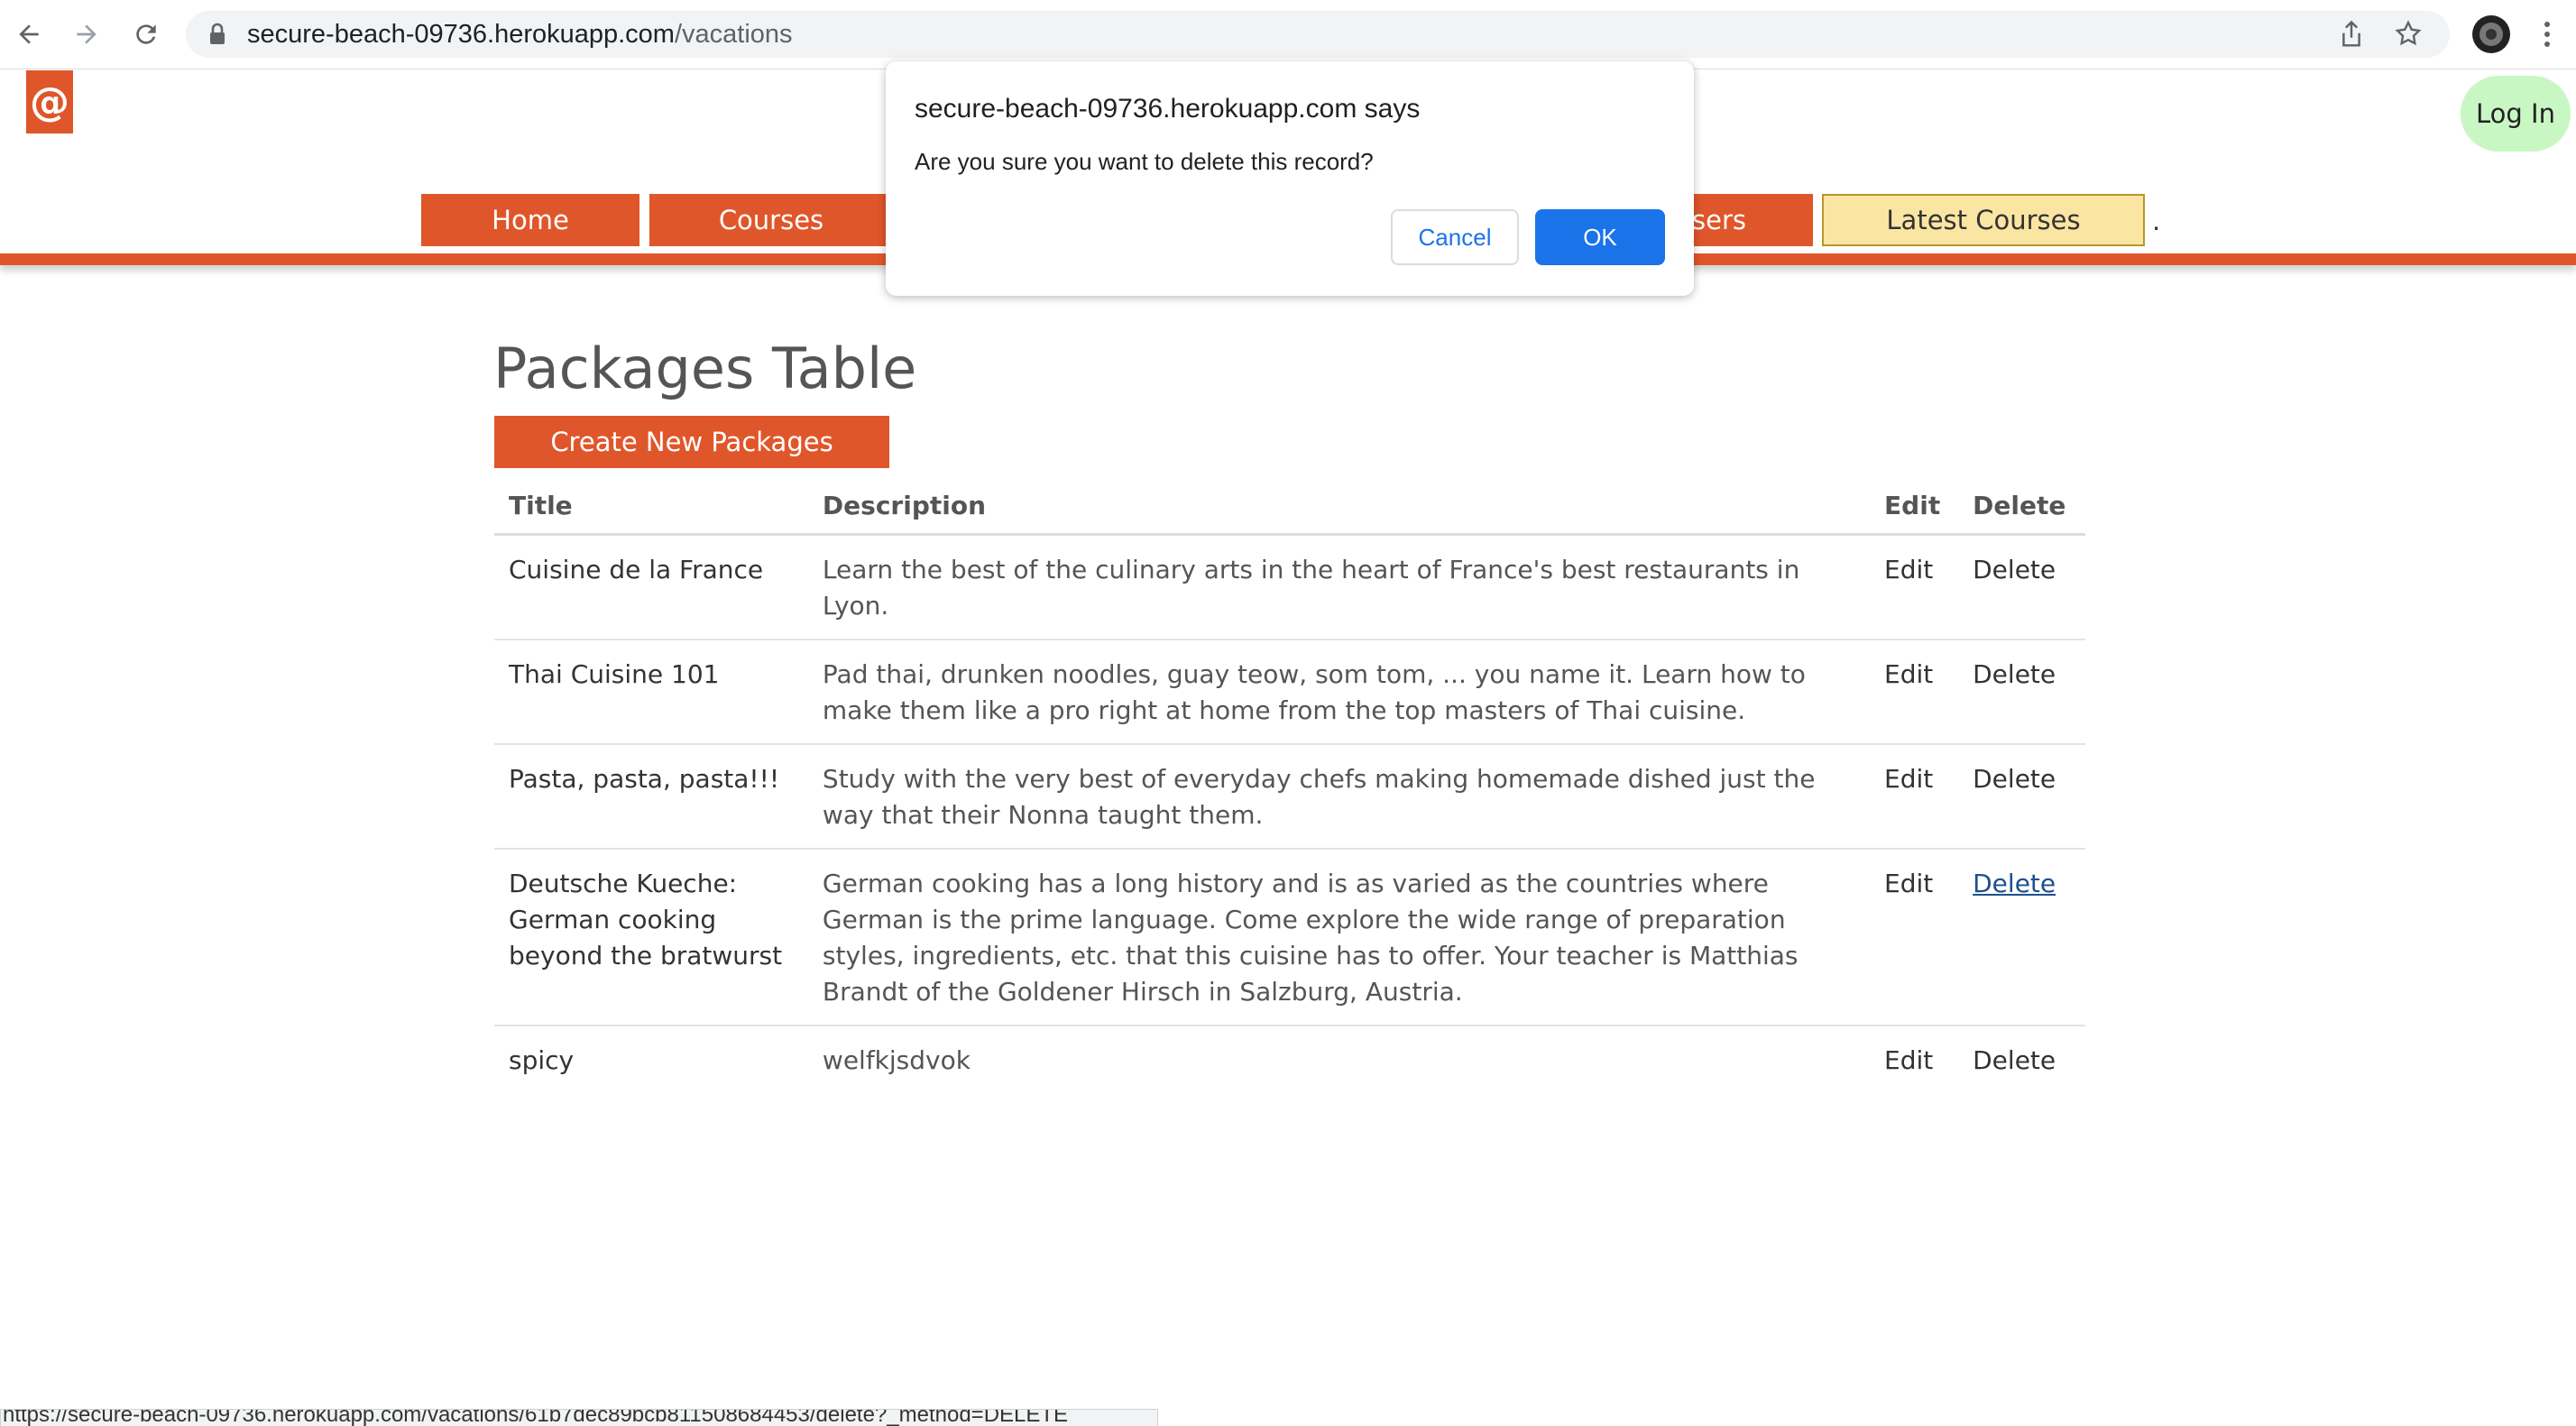 The image size is (2576, 1426). Describe the element at coordinates (2015, 884) in the screenshot. I see `delete-link-text: Delete` at that location.